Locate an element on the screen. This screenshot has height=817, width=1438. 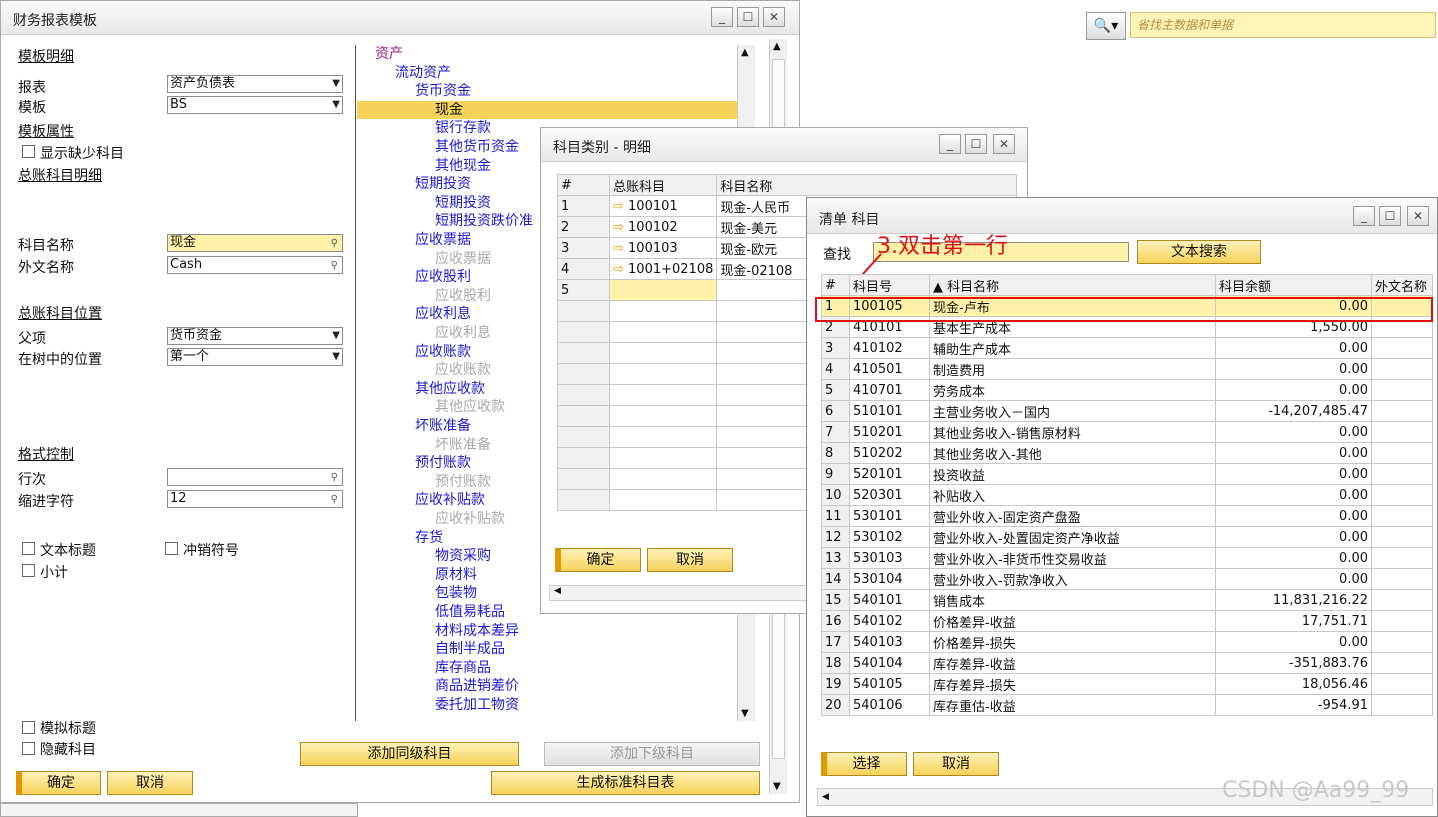
template-select: BS ▼ is located at coordinates (255, 105).